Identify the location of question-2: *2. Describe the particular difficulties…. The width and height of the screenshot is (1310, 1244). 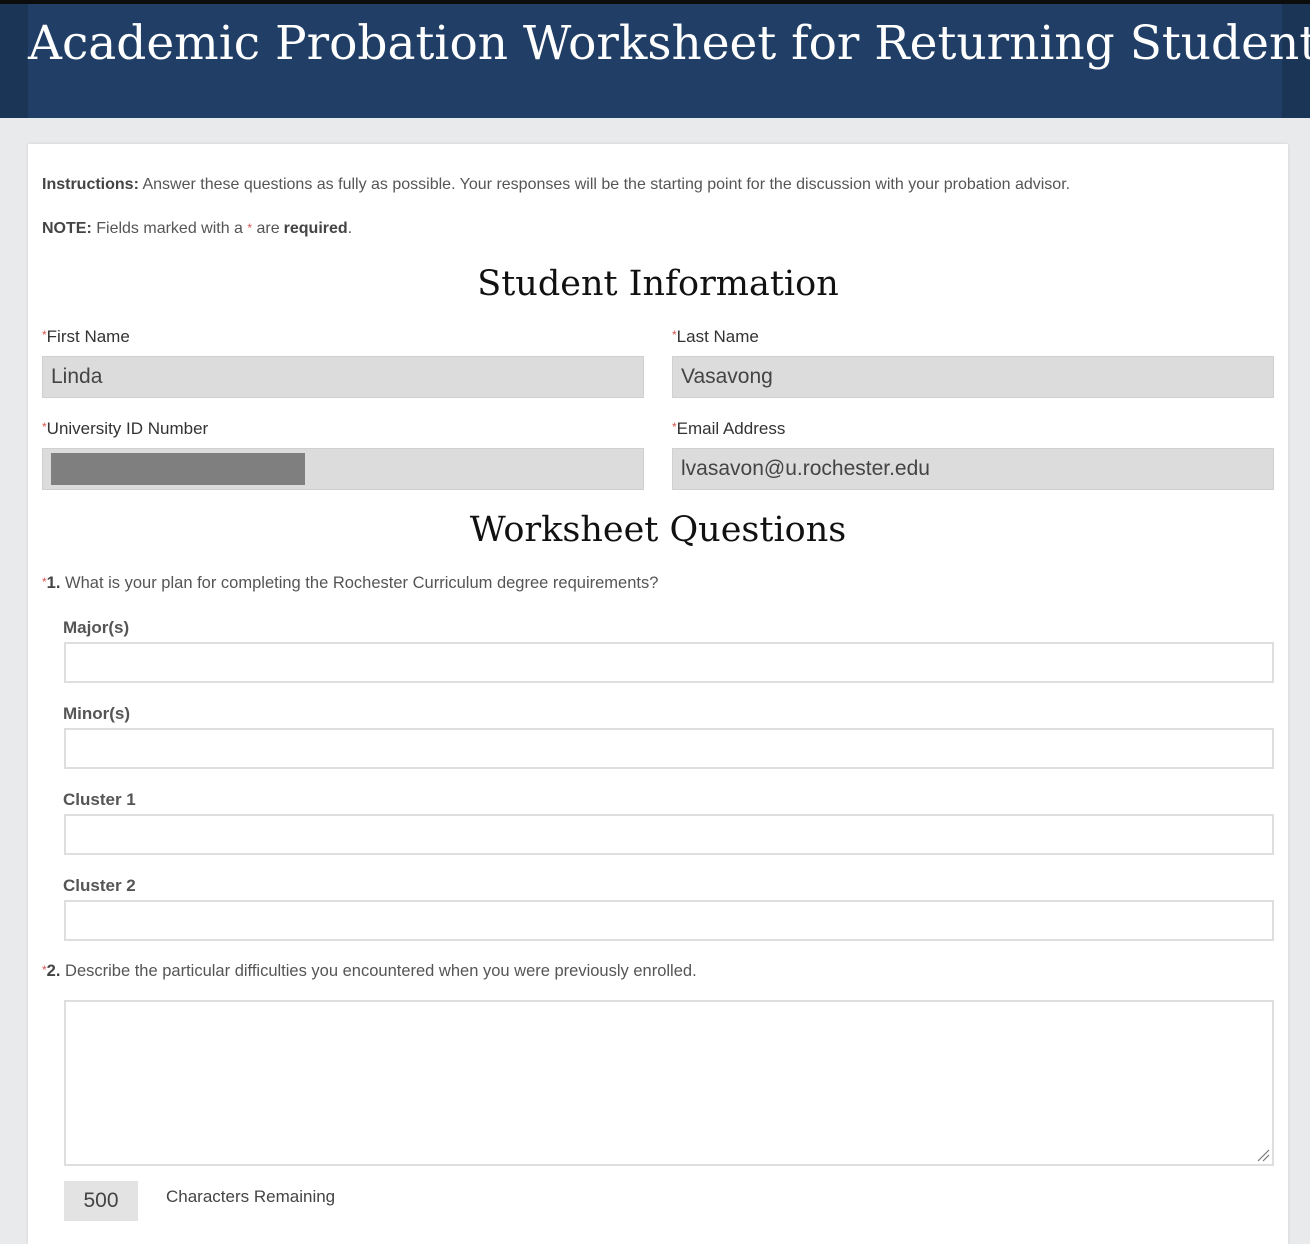
(369, 971).